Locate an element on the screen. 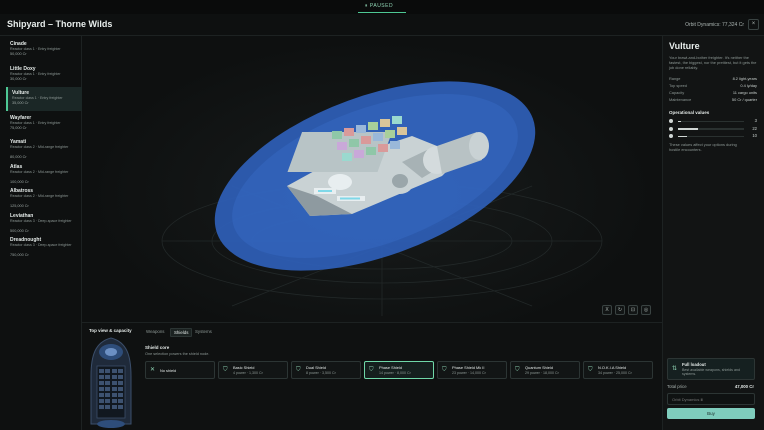  paused-underline is located at coordinates (382, 12).